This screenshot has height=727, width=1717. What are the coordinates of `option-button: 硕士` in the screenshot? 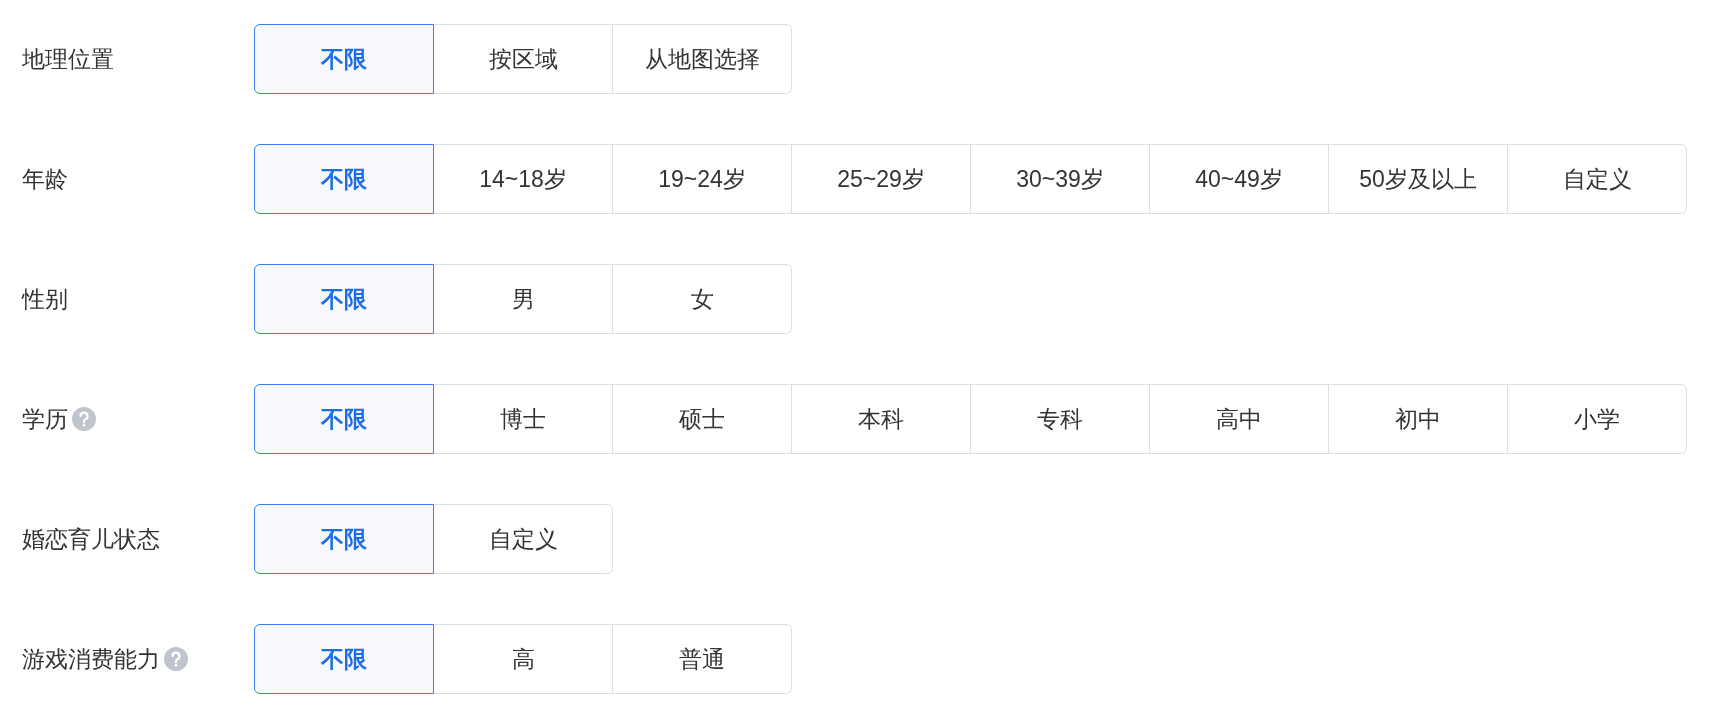 It's located at (702, 419).